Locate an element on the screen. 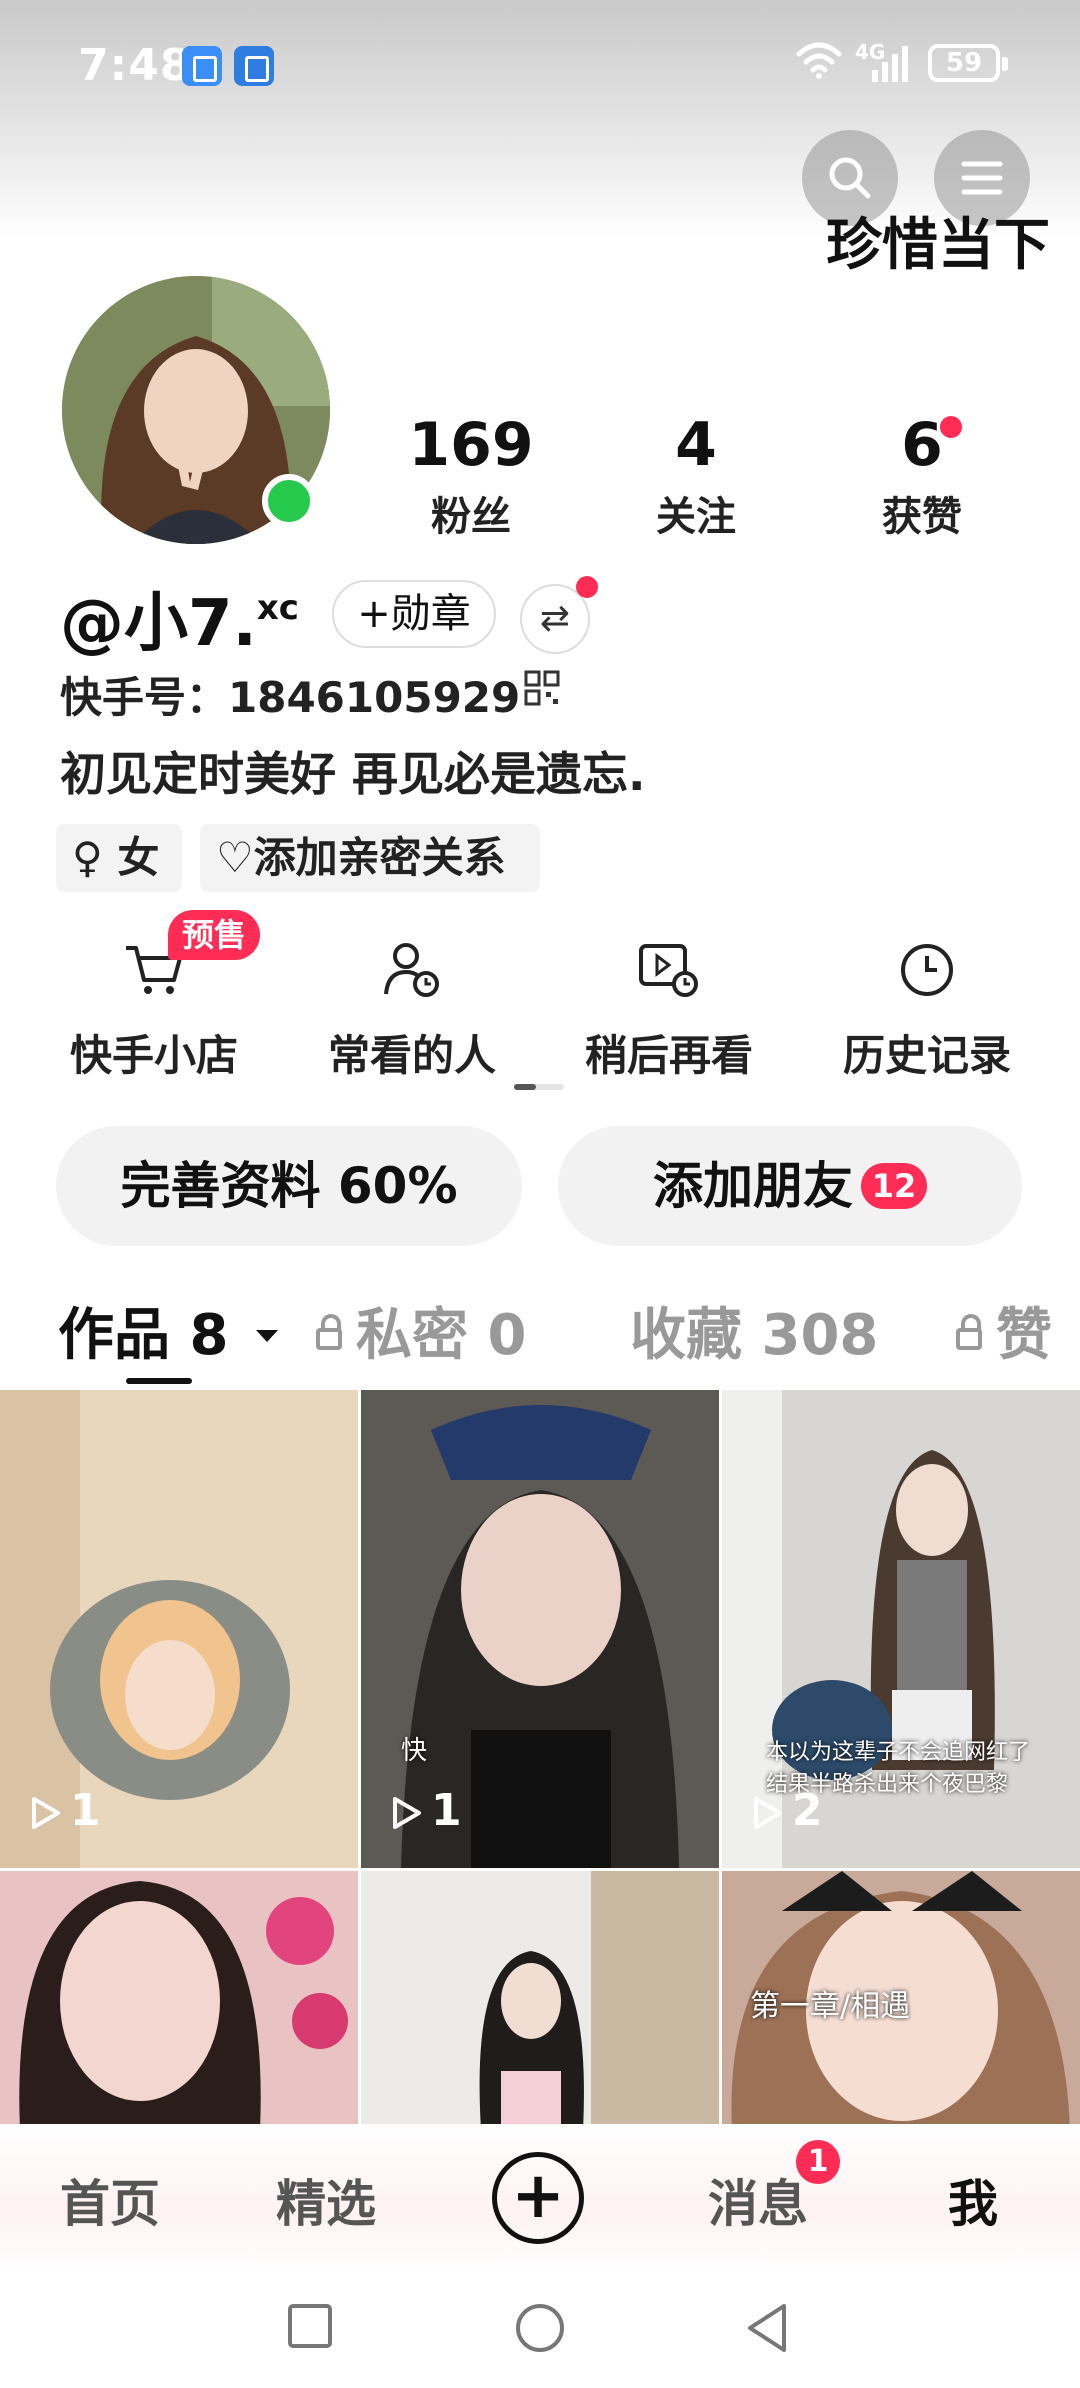  presale-badge: 预售 is located at coordinates (214, 935).